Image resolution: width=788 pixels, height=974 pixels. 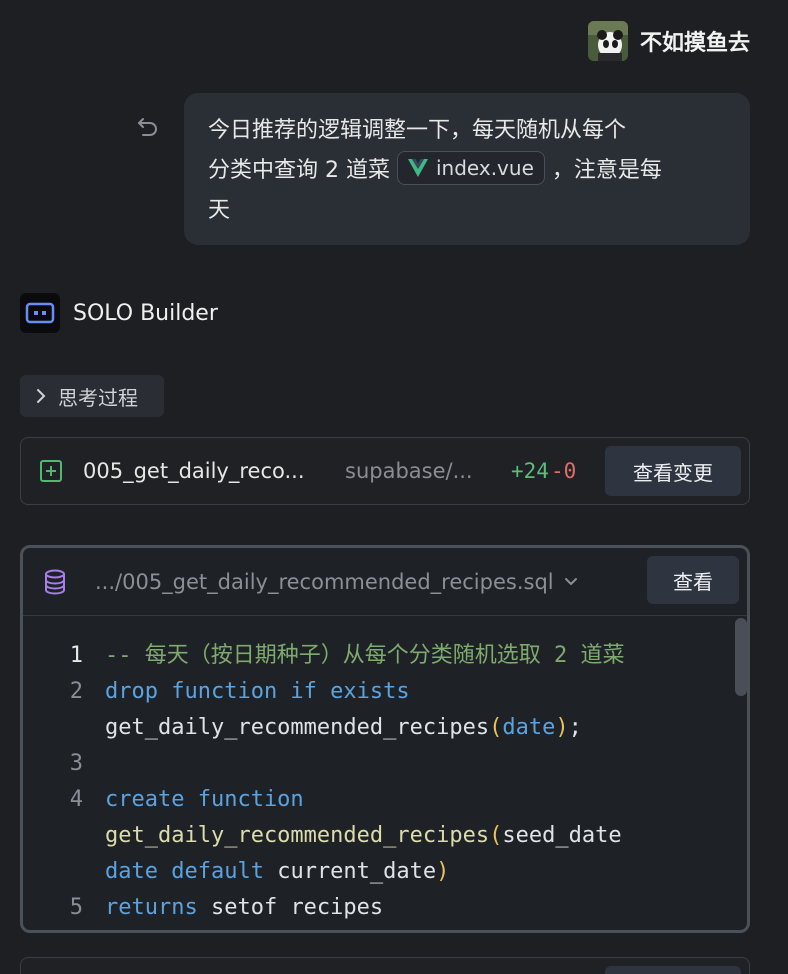 I want to click on code-scrollbar, so click(x=741, y=657).